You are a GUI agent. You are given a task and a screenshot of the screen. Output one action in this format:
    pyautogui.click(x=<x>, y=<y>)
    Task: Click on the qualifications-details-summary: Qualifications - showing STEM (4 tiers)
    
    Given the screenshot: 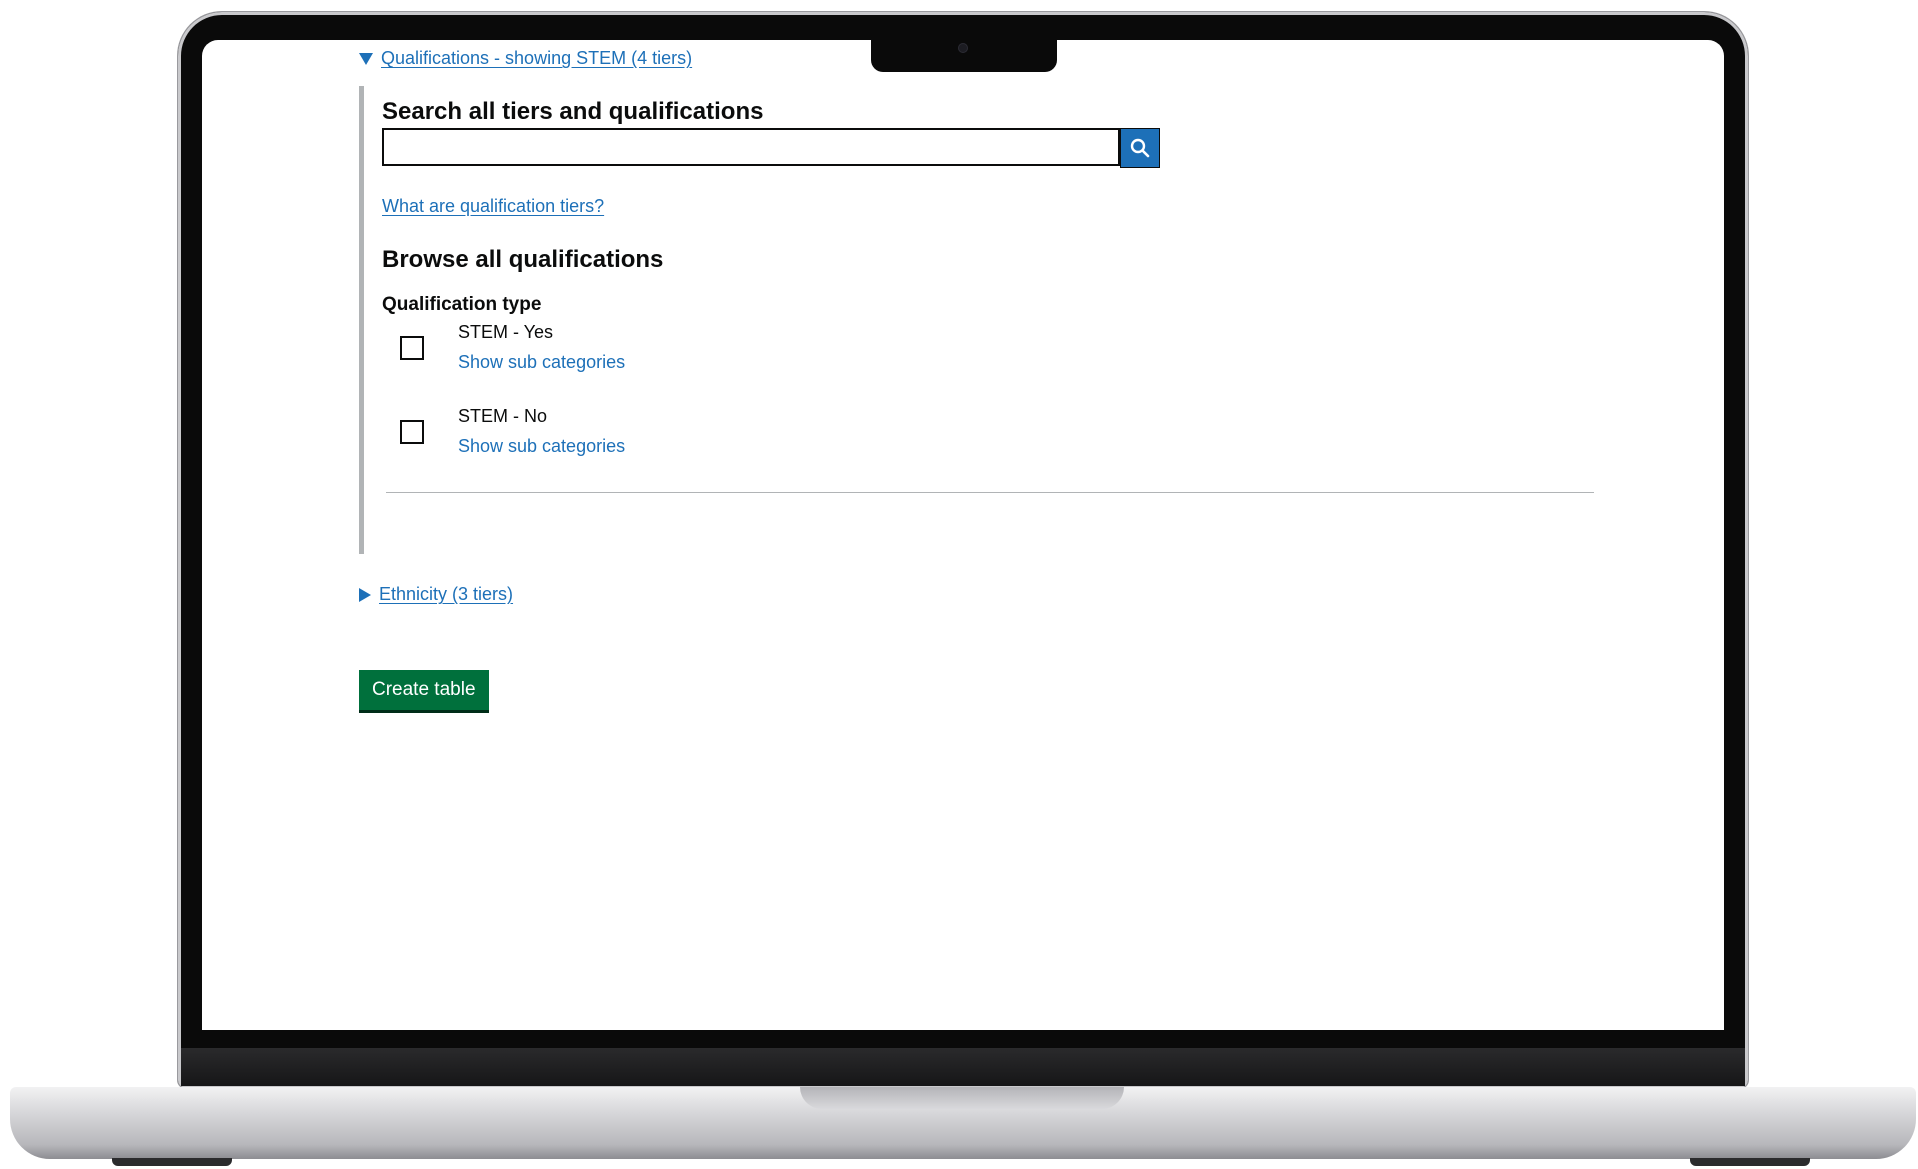 What is the action you would take?
    pyautogui.click(x=525, y=58)
    